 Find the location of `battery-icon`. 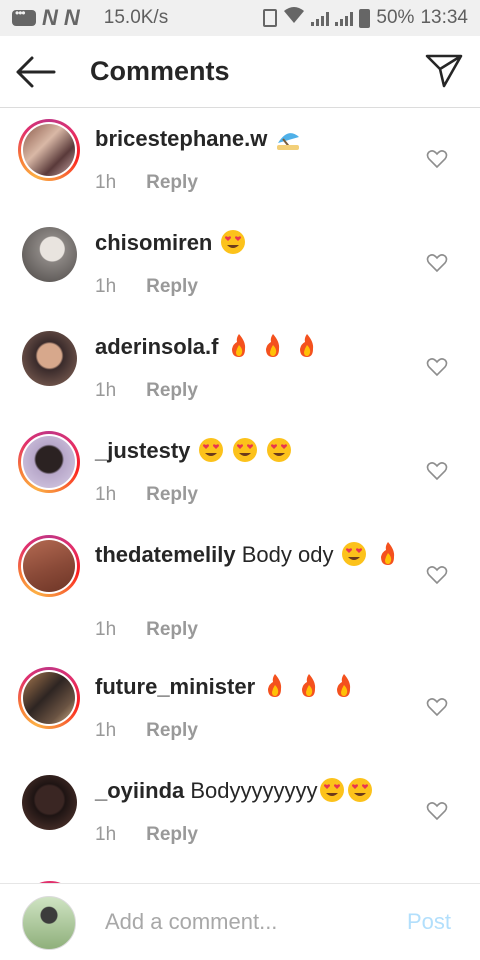

battery-icon is located at coordinates (365, 18).